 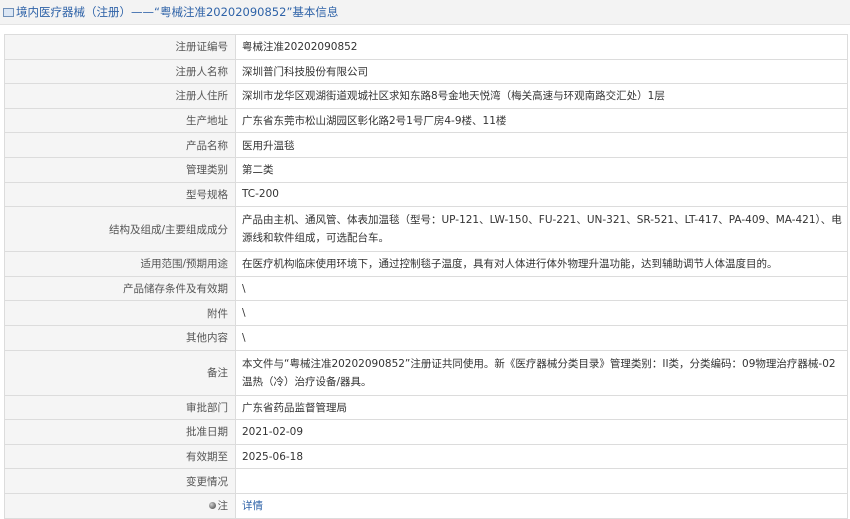 I want to click on row-value: TC-200, so click(x=541, y=194).